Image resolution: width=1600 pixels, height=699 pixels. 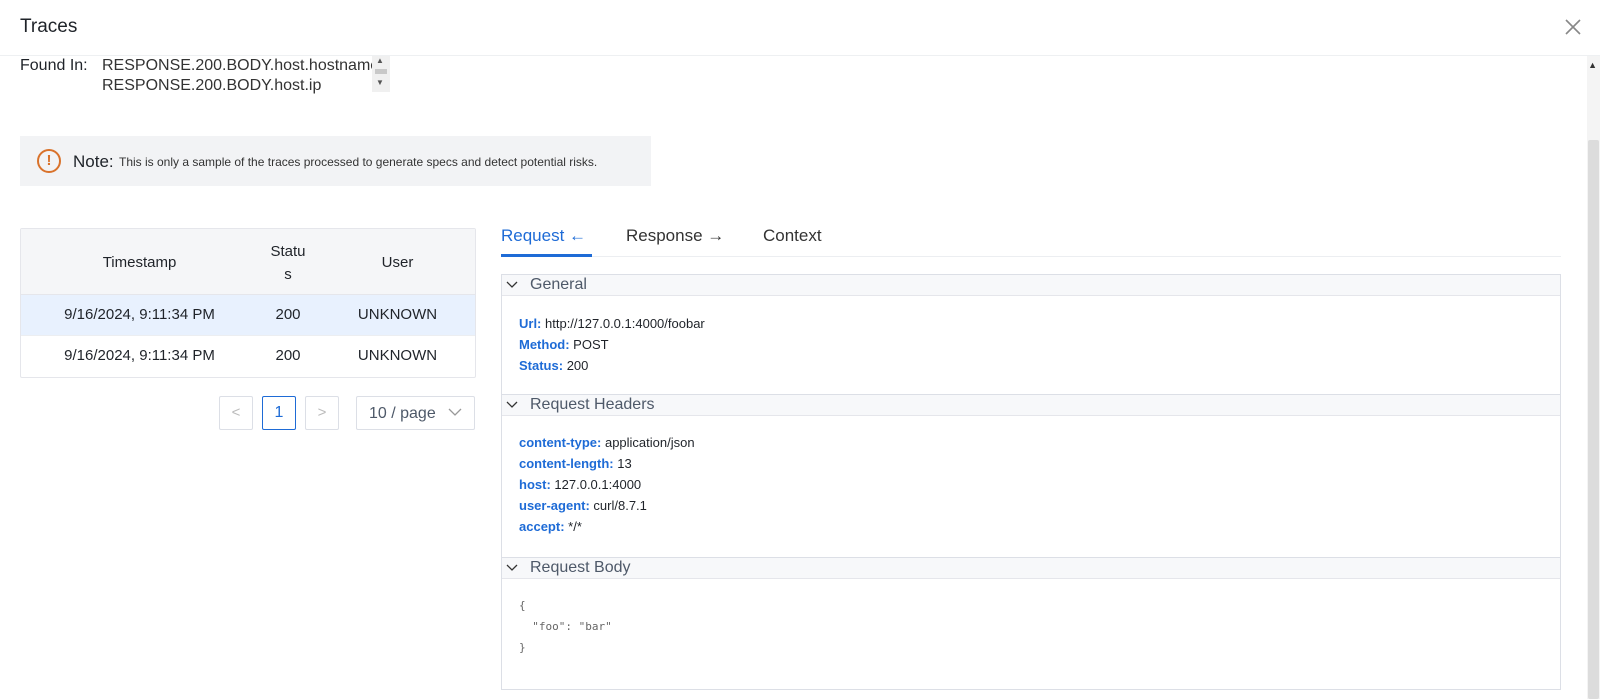 I want to click on field-key: content-type:, so click(x=560, y=442).